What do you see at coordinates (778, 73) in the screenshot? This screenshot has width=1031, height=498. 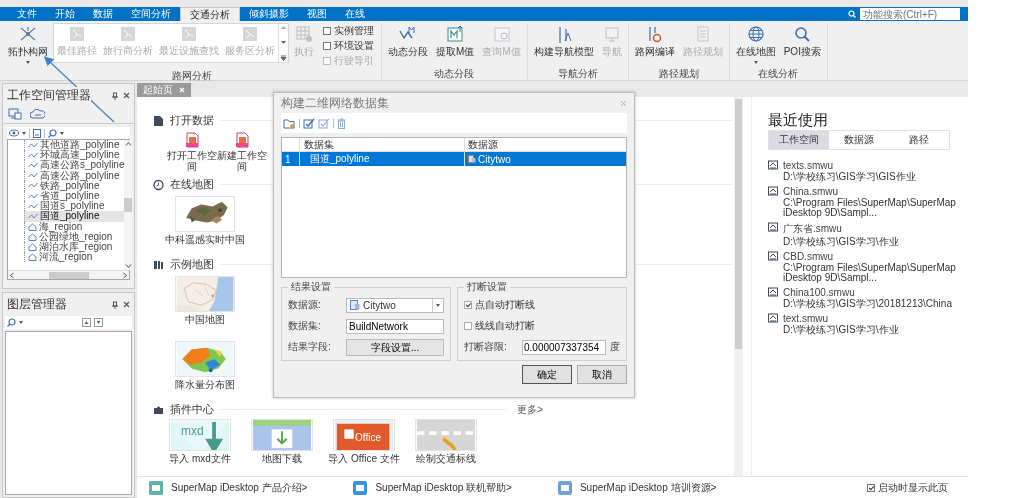 I see `group-label: 在线分析` at bounding box center [778, 73].